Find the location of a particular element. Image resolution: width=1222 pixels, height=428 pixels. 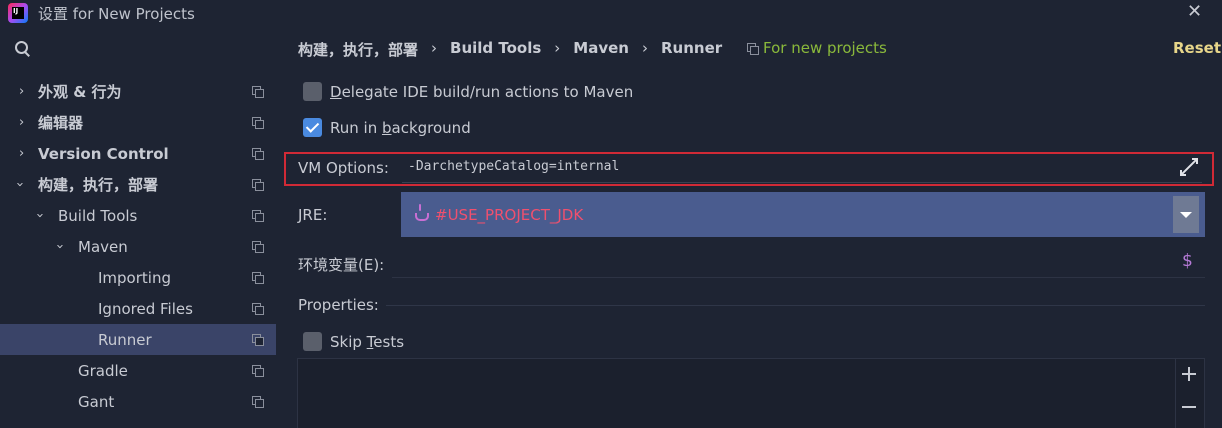

breadcrumb-item: Build Tools is located at coordinates (496, 48).